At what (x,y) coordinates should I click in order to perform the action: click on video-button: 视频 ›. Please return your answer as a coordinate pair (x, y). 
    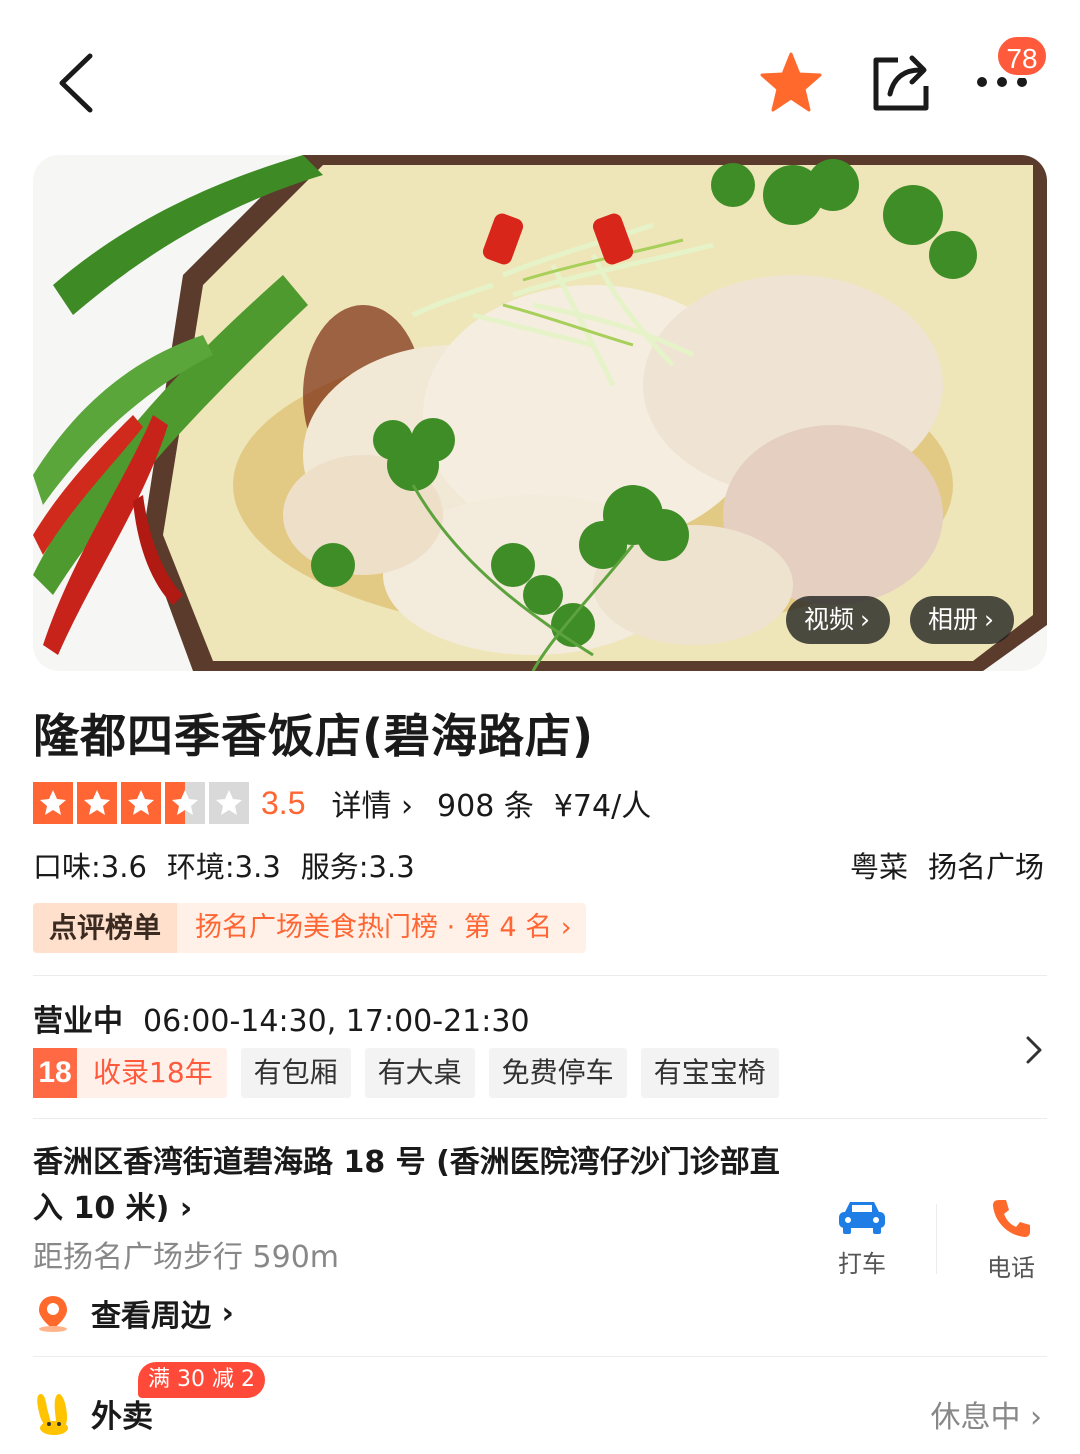
    Looking at the image, I should click on (838, 620).